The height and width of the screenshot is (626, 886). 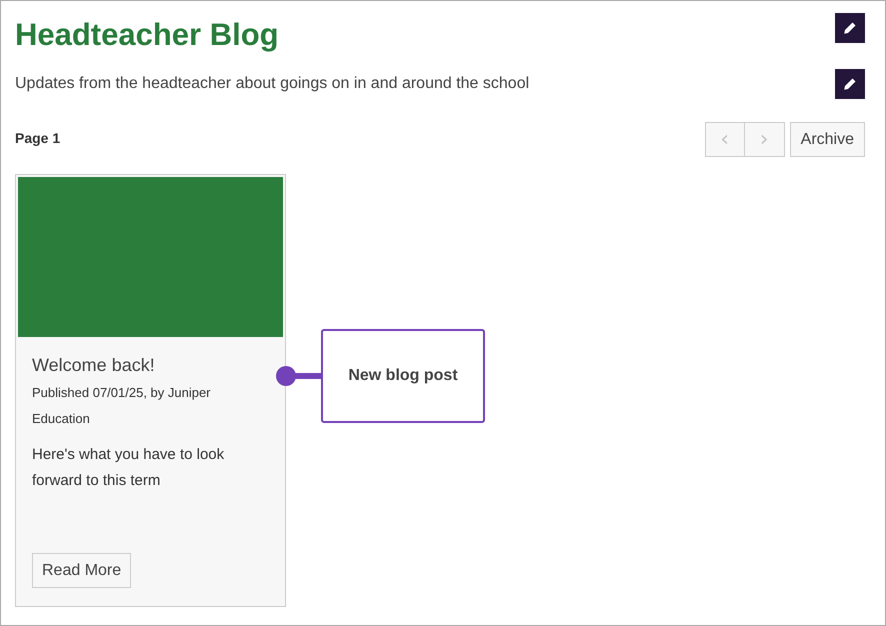 I want to click on post-title: Welcome back!, so click(x=94, y=365).